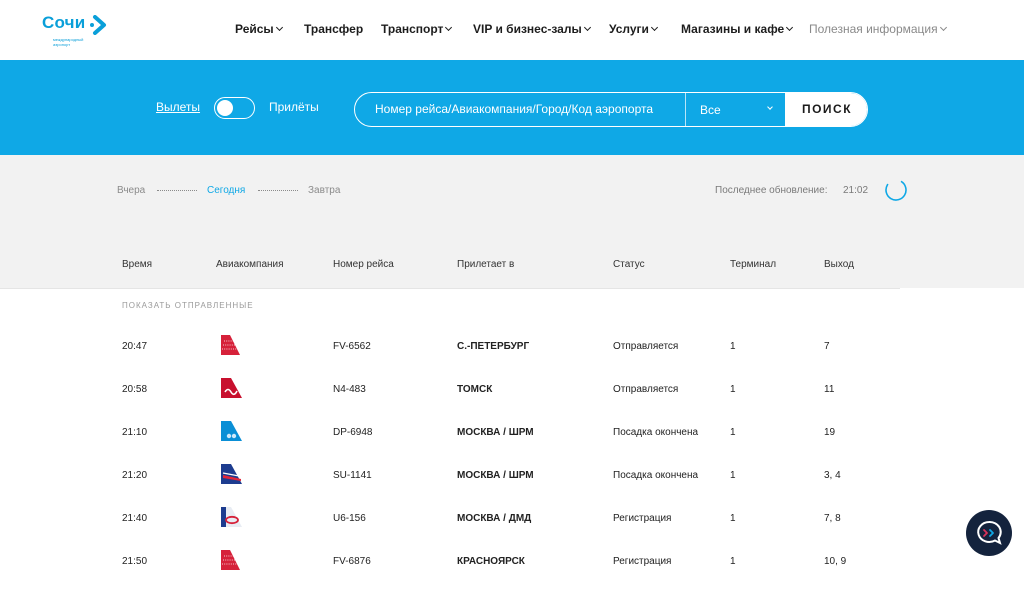  I want to click on column-flight: Номер рейса, so click(363, 264).